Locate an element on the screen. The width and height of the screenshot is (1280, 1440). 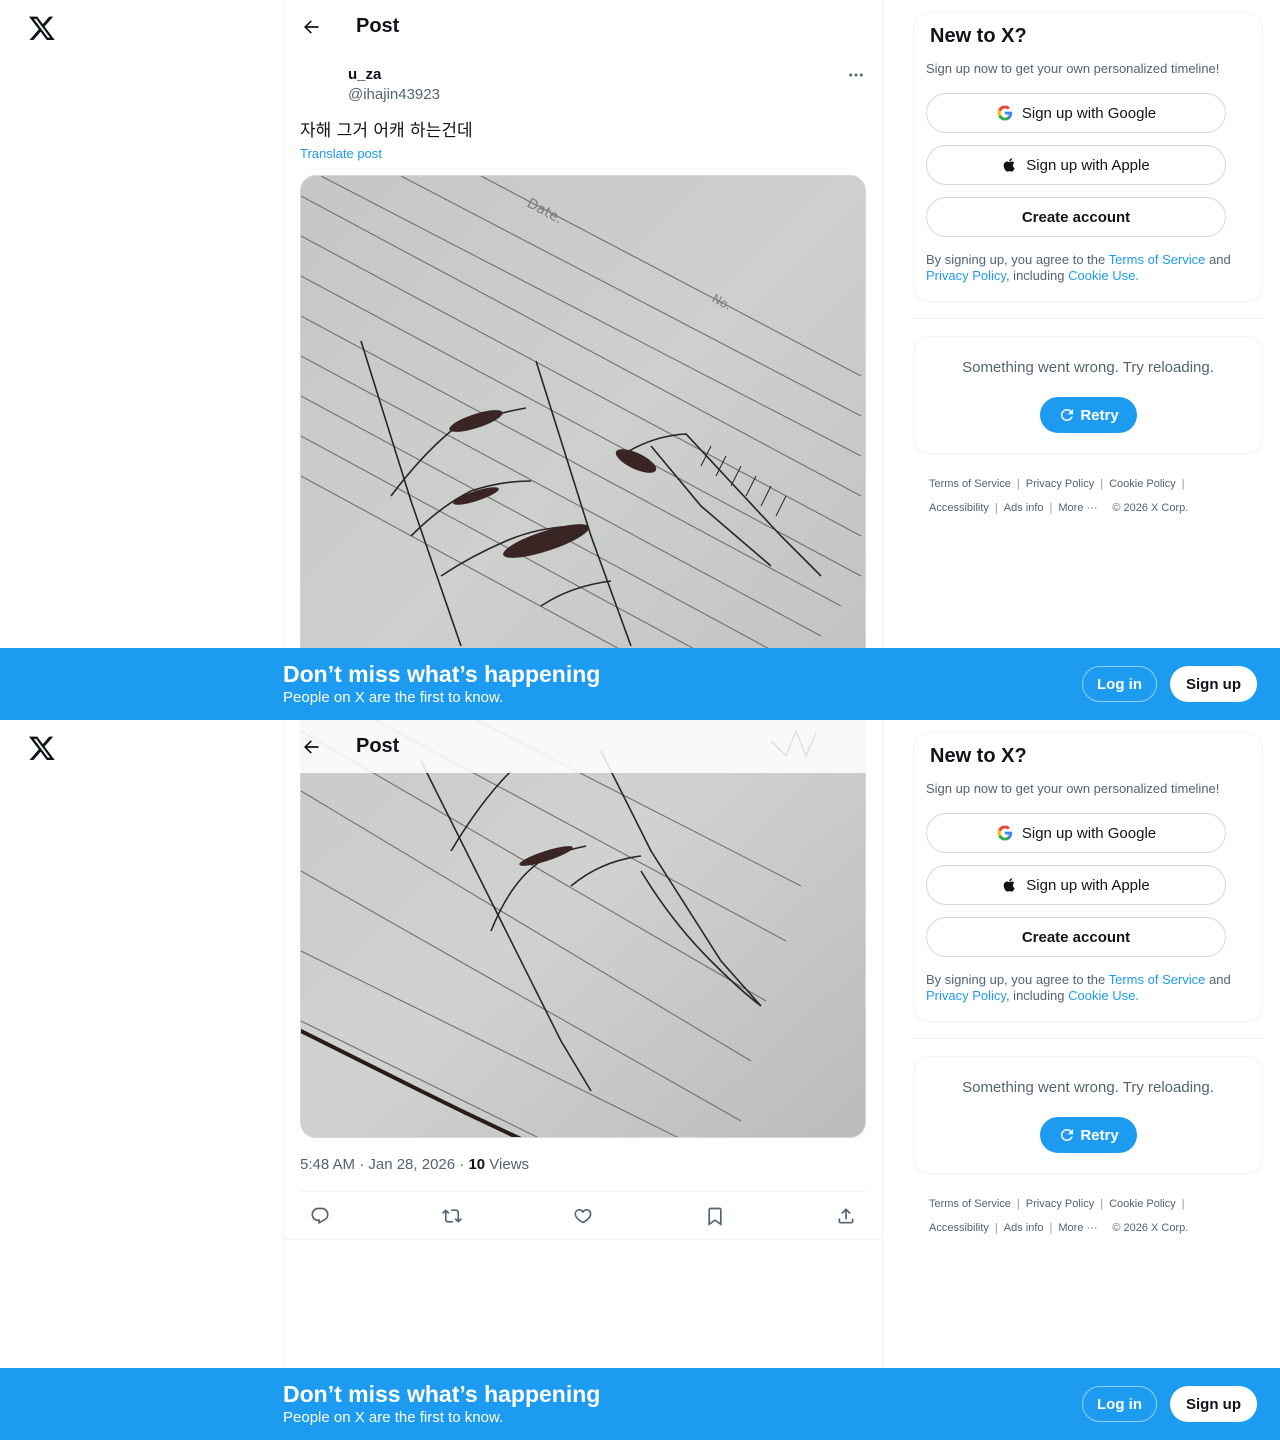
bookmark-icon is located at coordinates (714, 1216).